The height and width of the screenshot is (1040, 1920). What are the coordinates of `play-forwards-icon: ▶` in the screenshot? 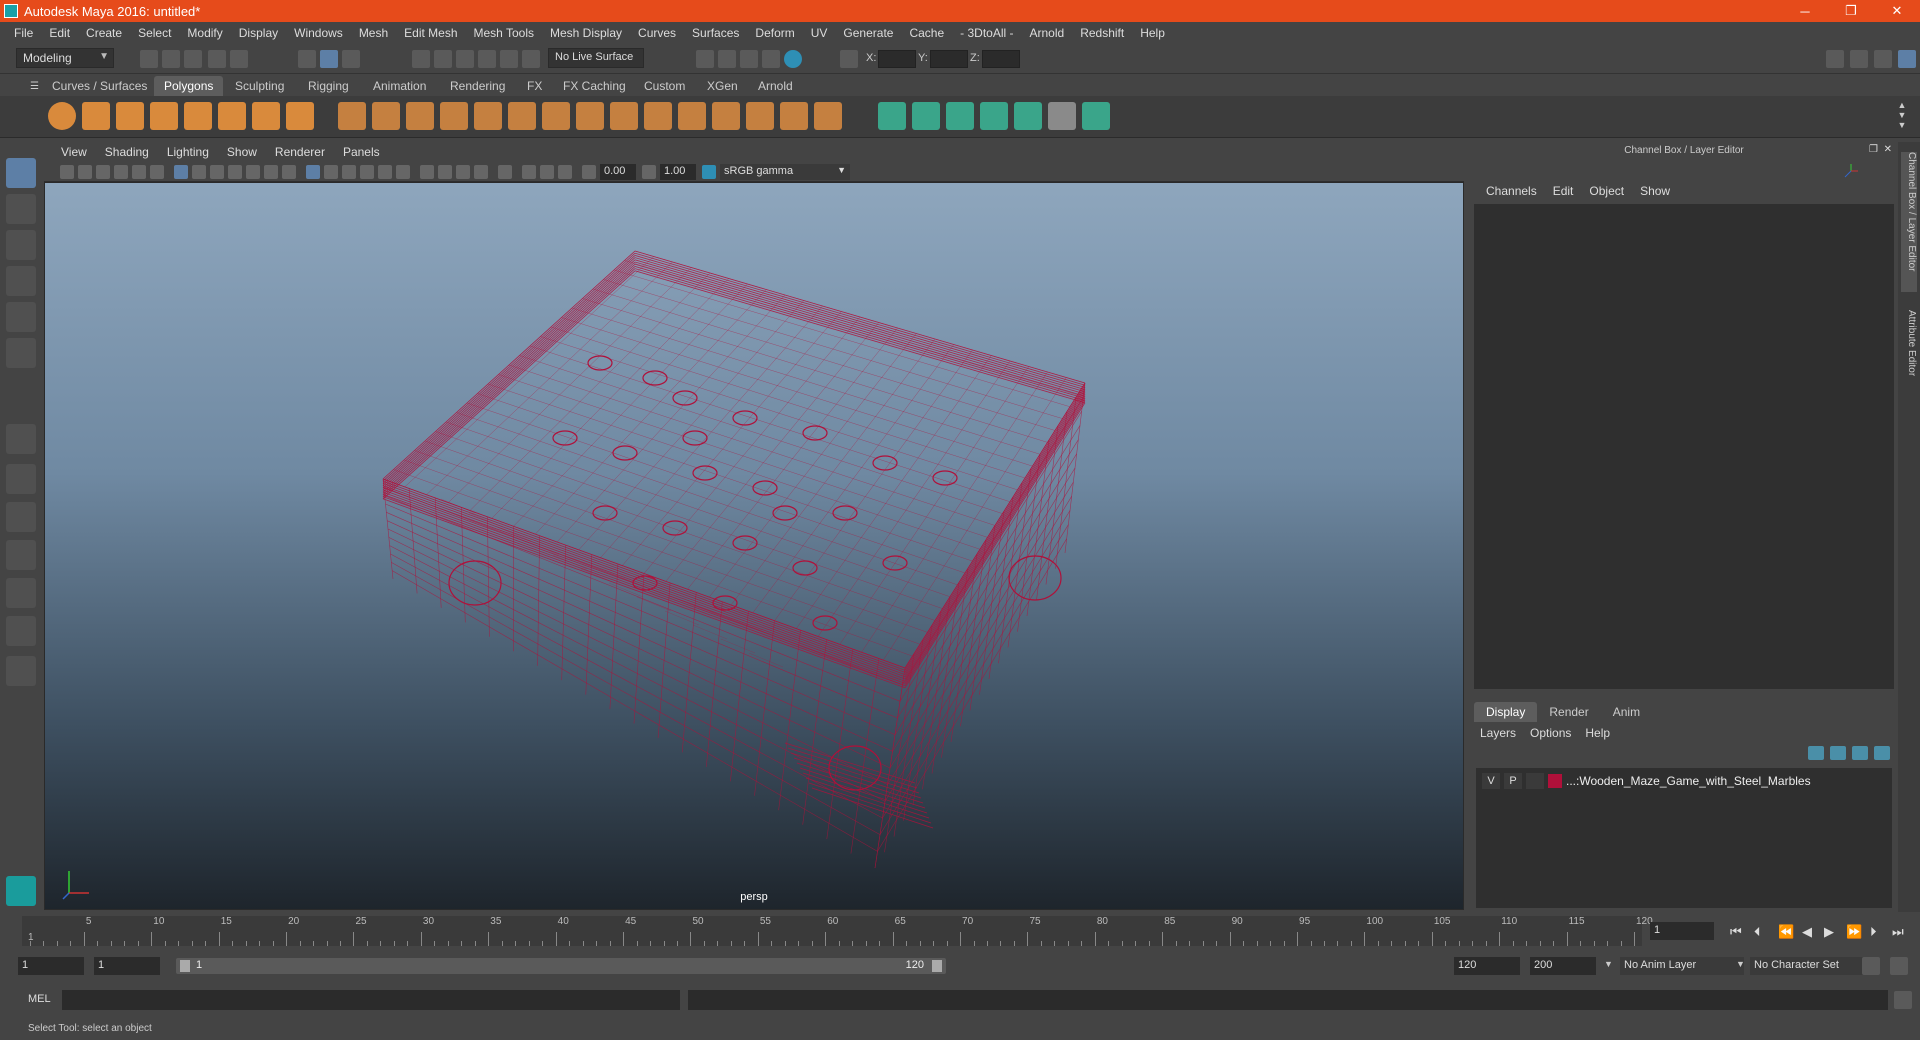 It's located at (1829, 932).